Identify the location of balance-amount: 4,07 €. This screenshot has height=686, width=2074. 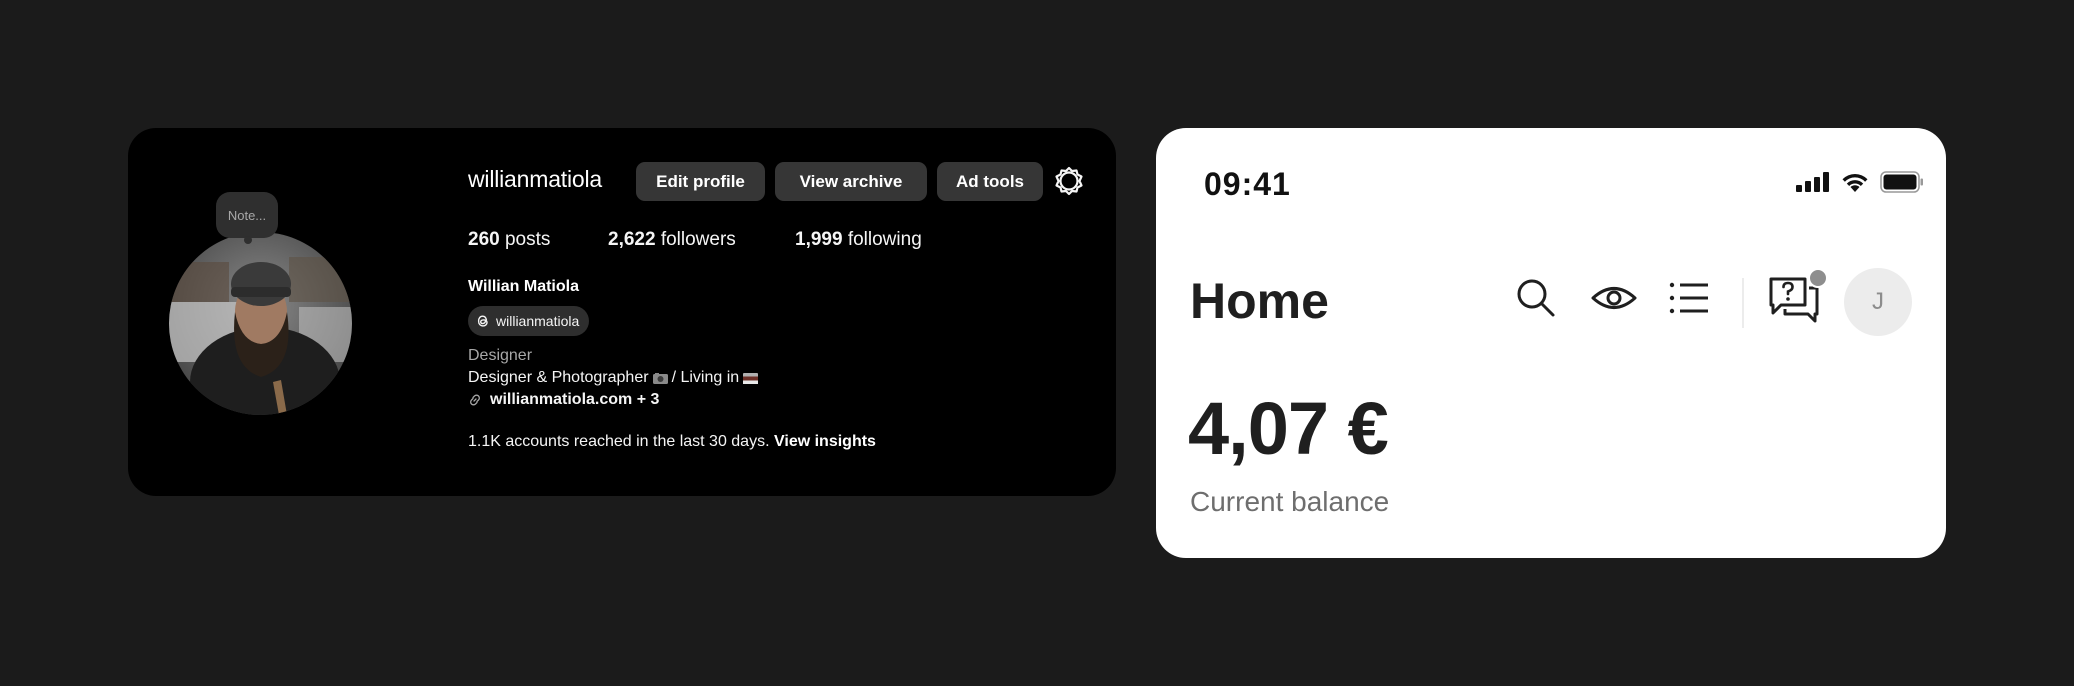
(1288, 428).